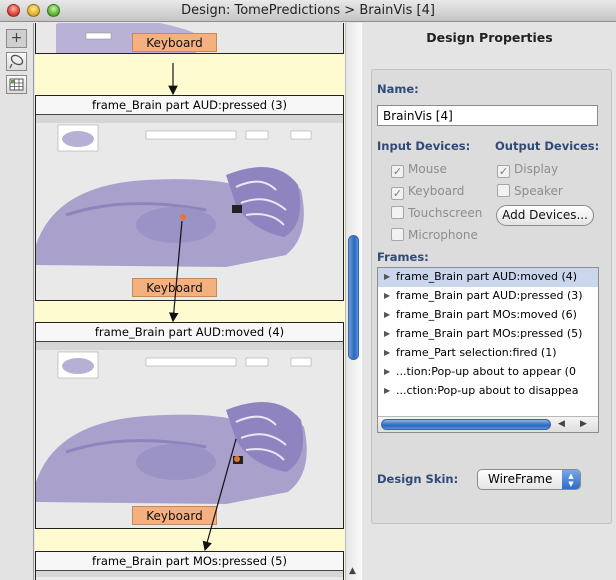 Image resolution: width=616 pixels, height=580 pixels. I want to click on output-devices-label: Output Devices:, so click(547, 146).